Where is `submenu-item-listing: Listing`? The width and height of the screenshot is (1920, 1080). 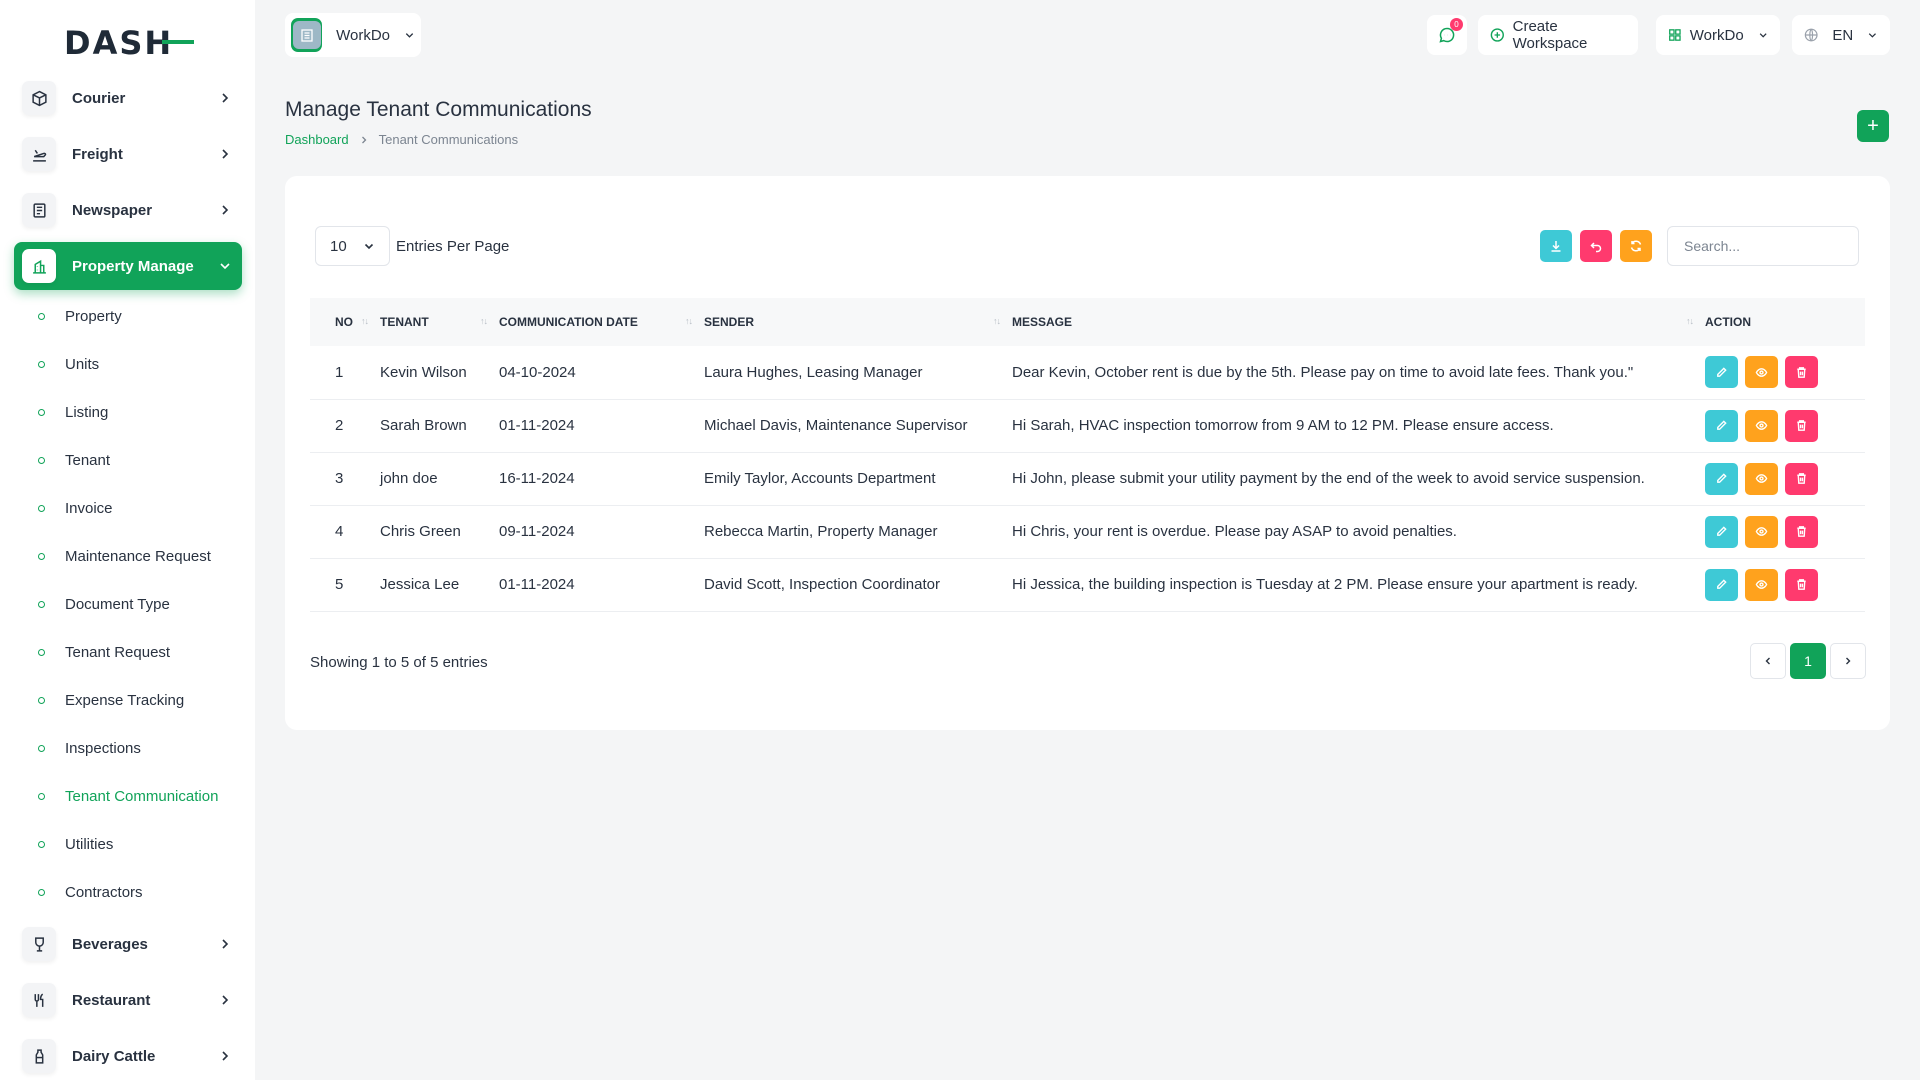 submenu-item-listing: Listing is located at coordinates (127, 412).